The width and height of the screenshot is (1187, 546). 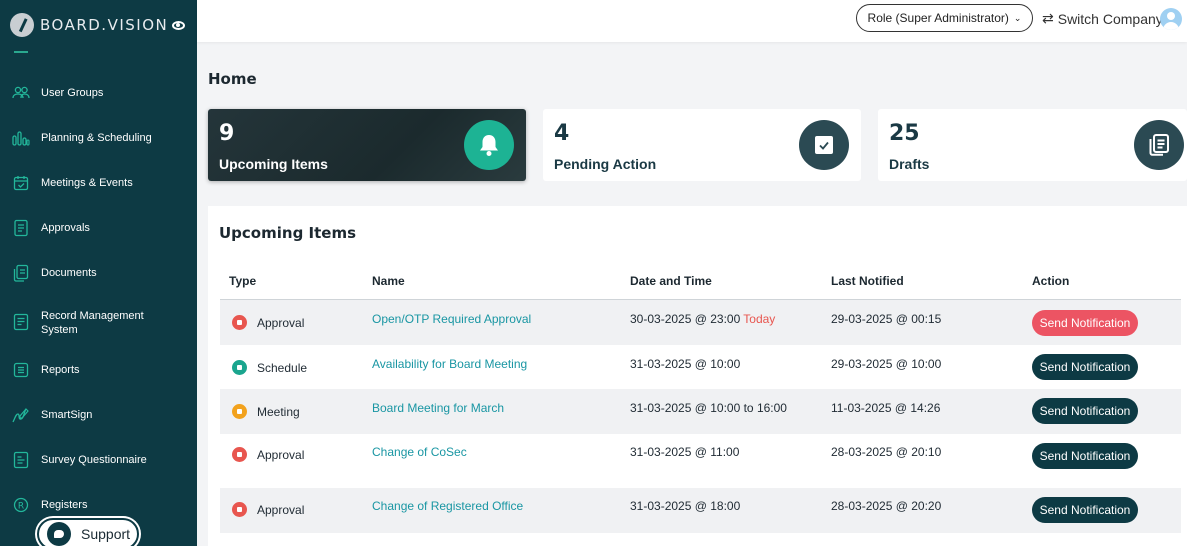 What do you see at coordinates (685, 506) in the screenshot?
I see `date-time-cell: 31-03-2025 @ 18:00` at bounding box center [685, 506].